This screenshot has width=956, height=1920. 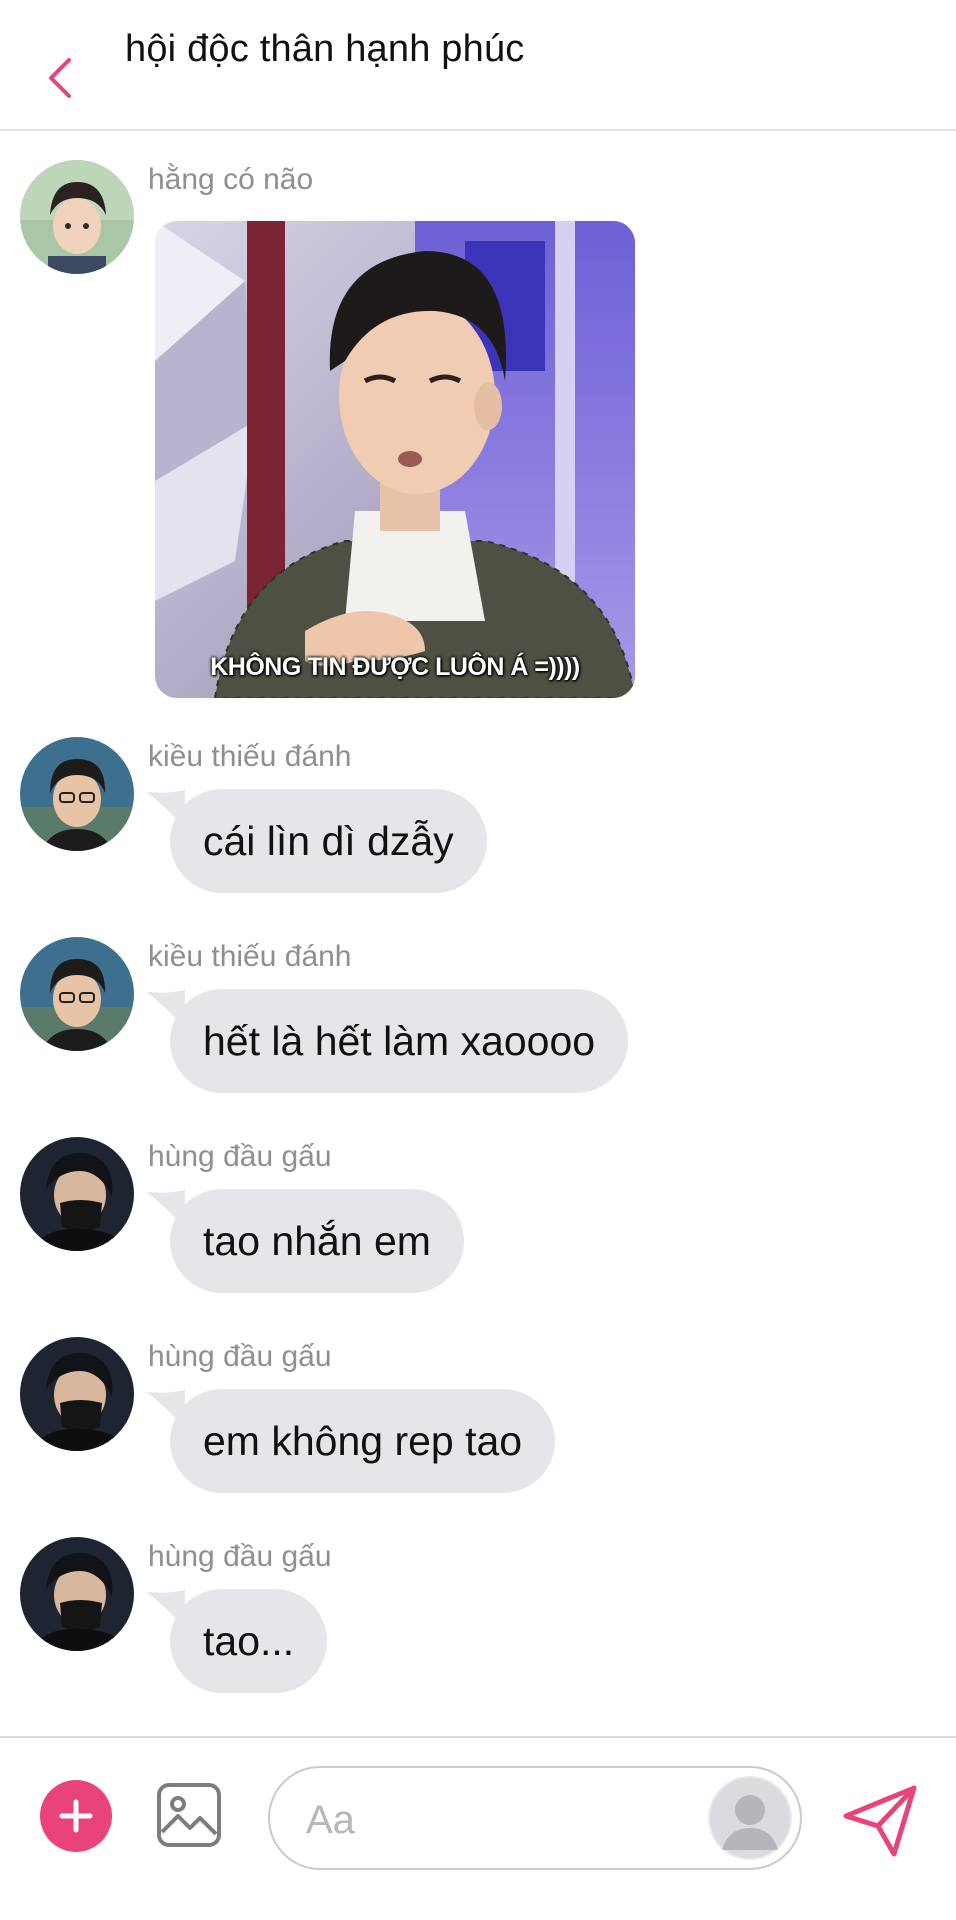 I want to click on chat-header: hội độc thân hạnh phúc, so click(x=478, y=65).